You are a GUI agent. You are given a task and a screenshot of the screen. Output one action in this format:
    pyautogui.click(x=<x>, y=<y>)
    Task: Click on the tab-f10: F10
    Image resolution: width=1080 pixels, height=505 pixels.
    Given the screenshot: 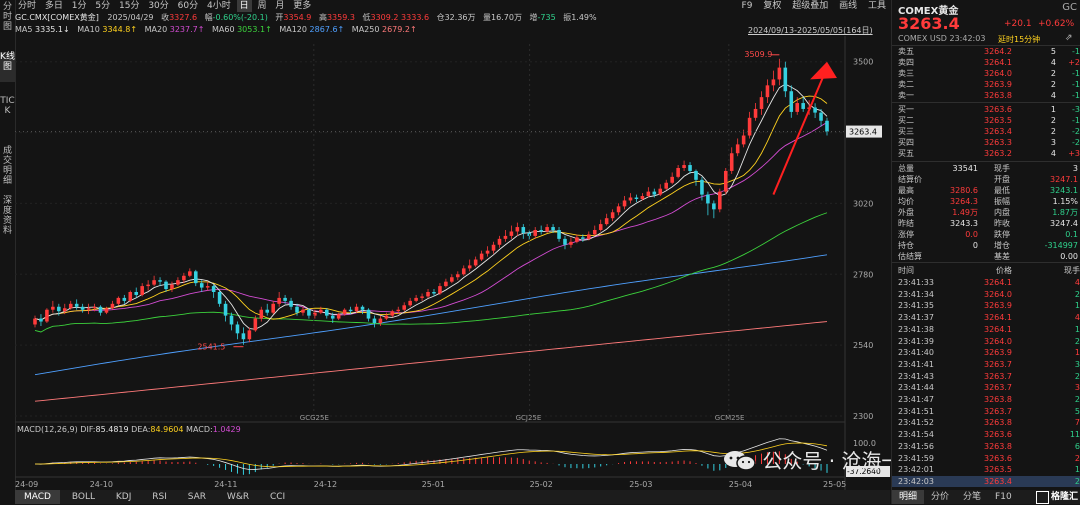 What is the action you would take?
    pyautogui.click(x=1003, y=497)
    